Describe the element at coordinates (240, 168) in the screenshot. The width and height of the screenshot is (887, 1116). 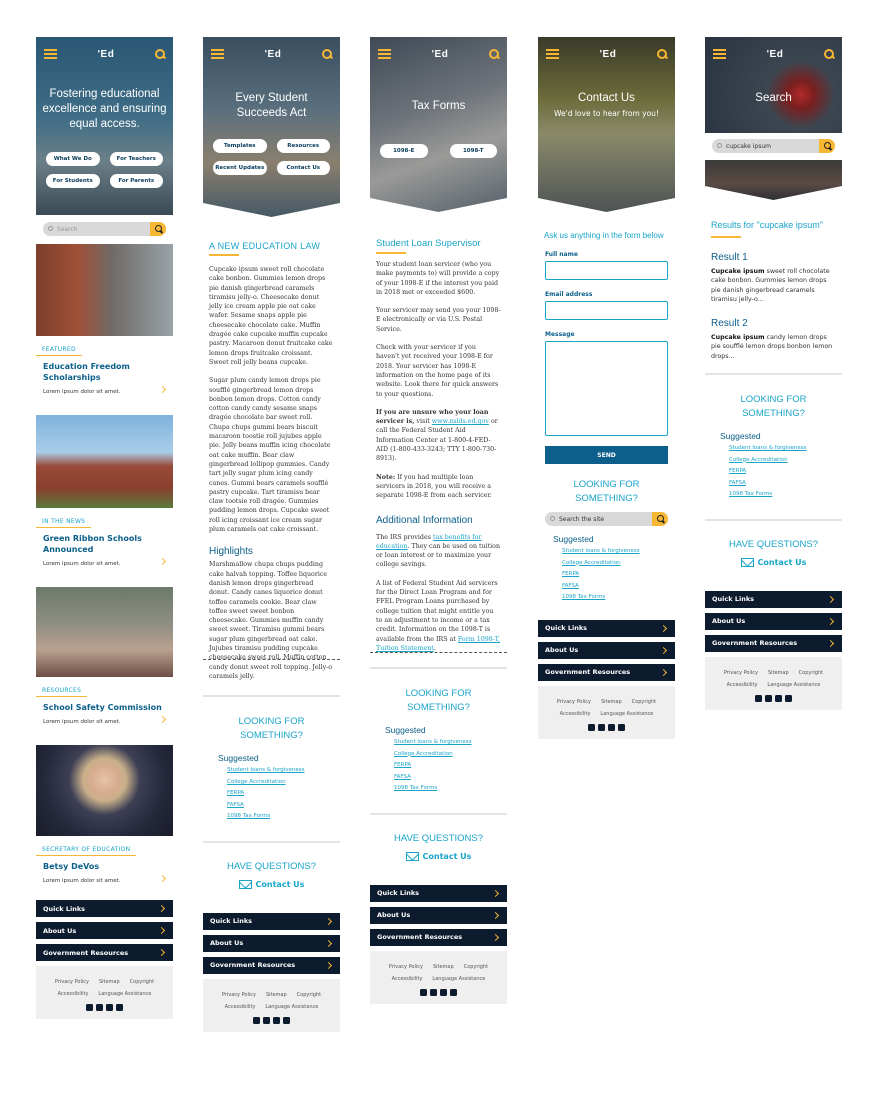
I see `recent-updates-button: Recent Updates` at that location.